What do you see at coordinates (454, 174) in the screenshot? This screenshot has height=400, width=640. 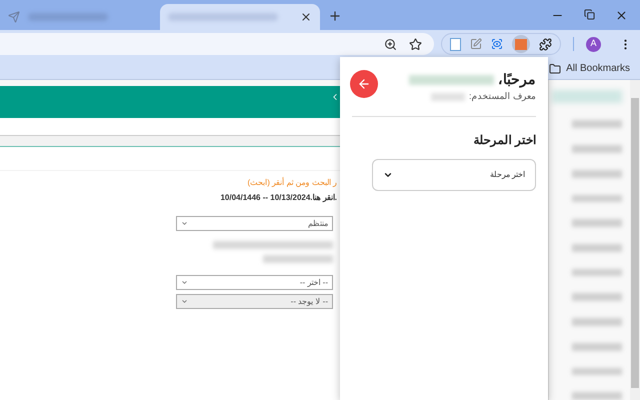 I see `stage-select: اختر مرحلة` at bounding box center [454, 174].